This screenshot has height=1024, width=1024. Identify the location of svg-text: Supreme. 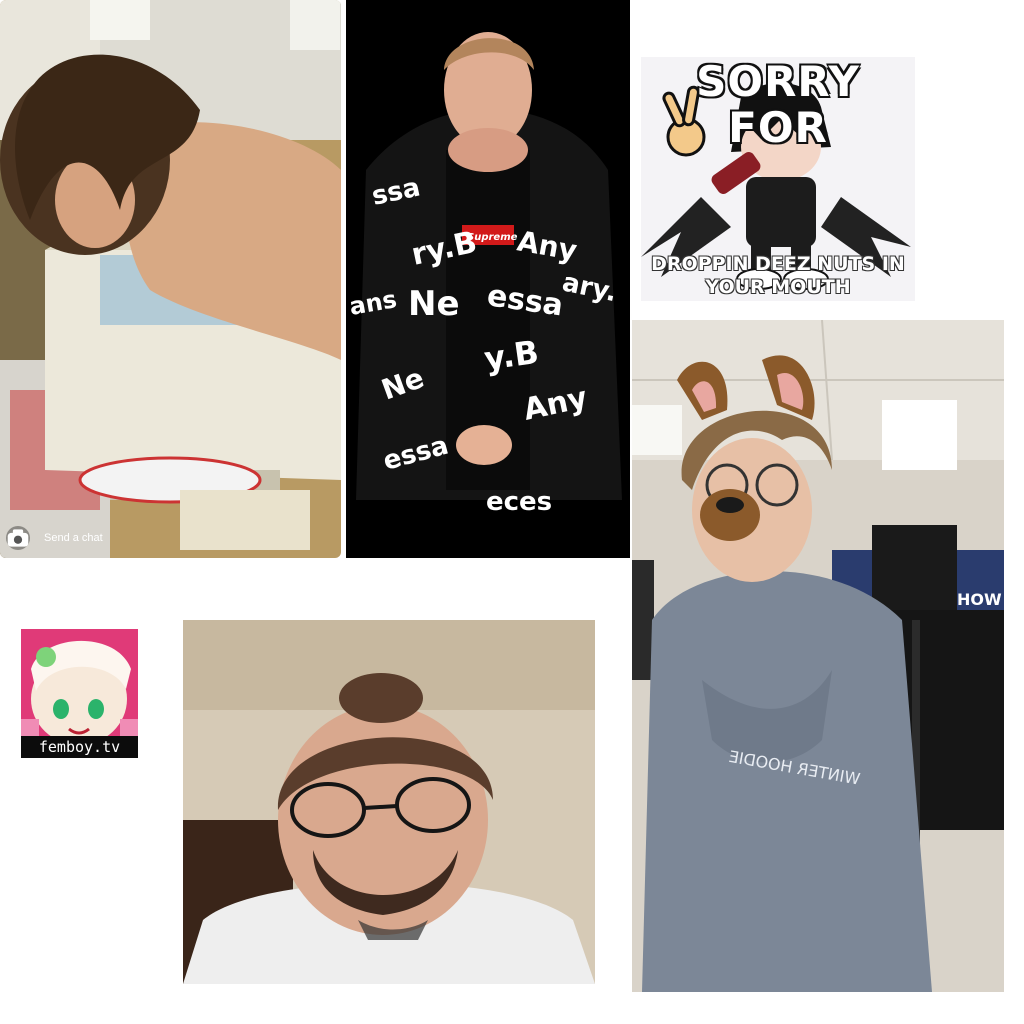
(492, 237).